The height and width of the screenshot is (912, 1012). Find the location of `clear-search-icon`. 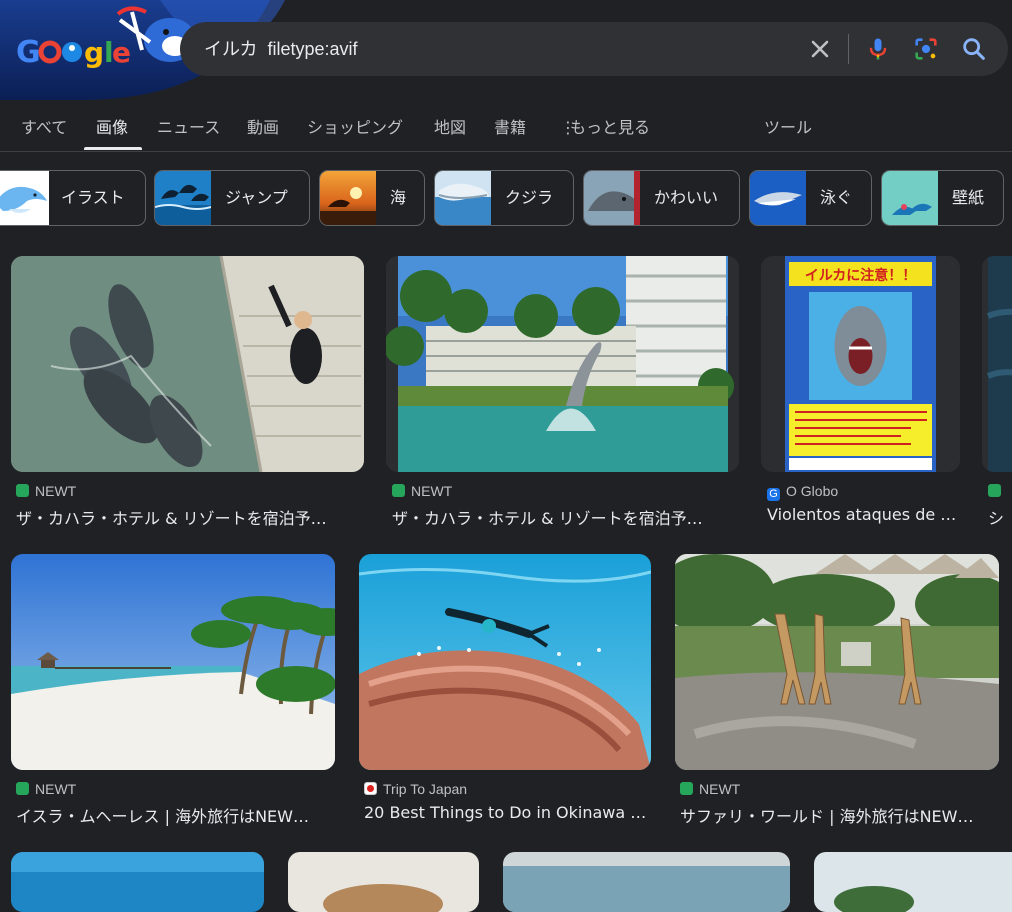

clear-search-icon is located at coordinates (820, 49).